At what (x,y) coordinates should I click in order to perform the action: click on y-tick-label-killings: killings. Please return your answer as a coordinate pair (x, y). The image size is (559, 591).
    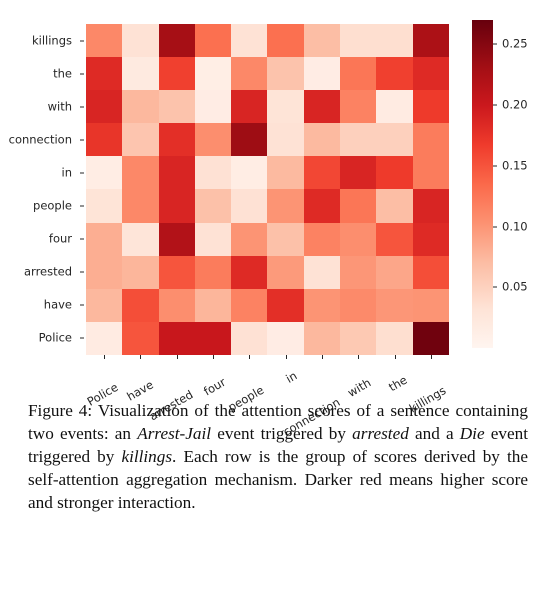
    Looking at the image, I should click on (51, 39).